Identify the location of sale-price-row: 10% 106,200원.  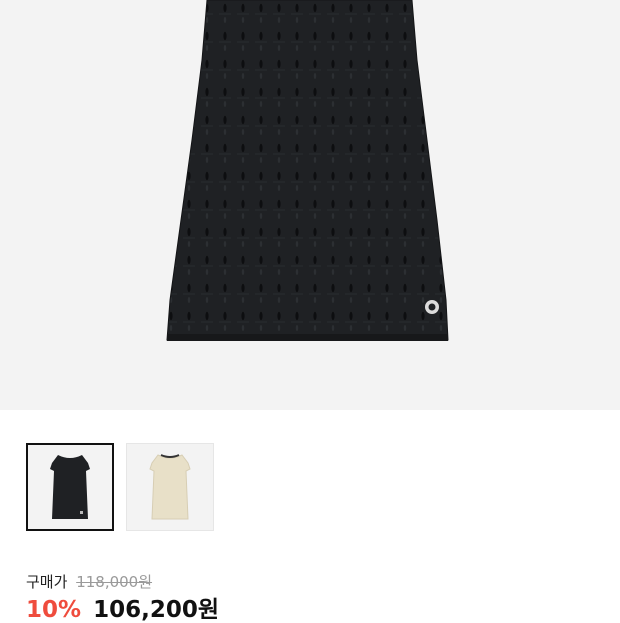
(122, 610).